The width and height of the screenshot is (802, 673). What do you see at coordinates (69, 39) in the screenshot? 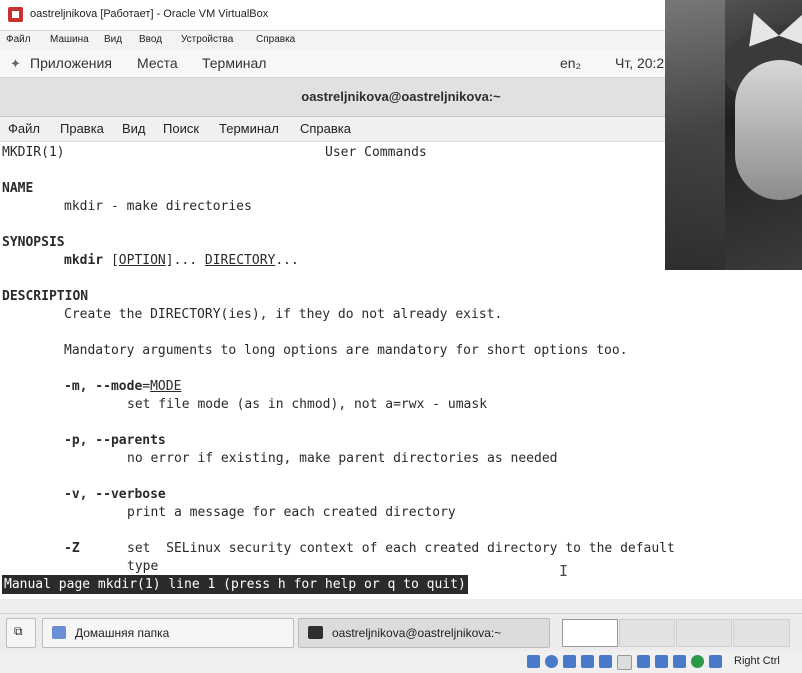
I see `vbox-menu-machine: Машина` at bounding box center [69, 39].